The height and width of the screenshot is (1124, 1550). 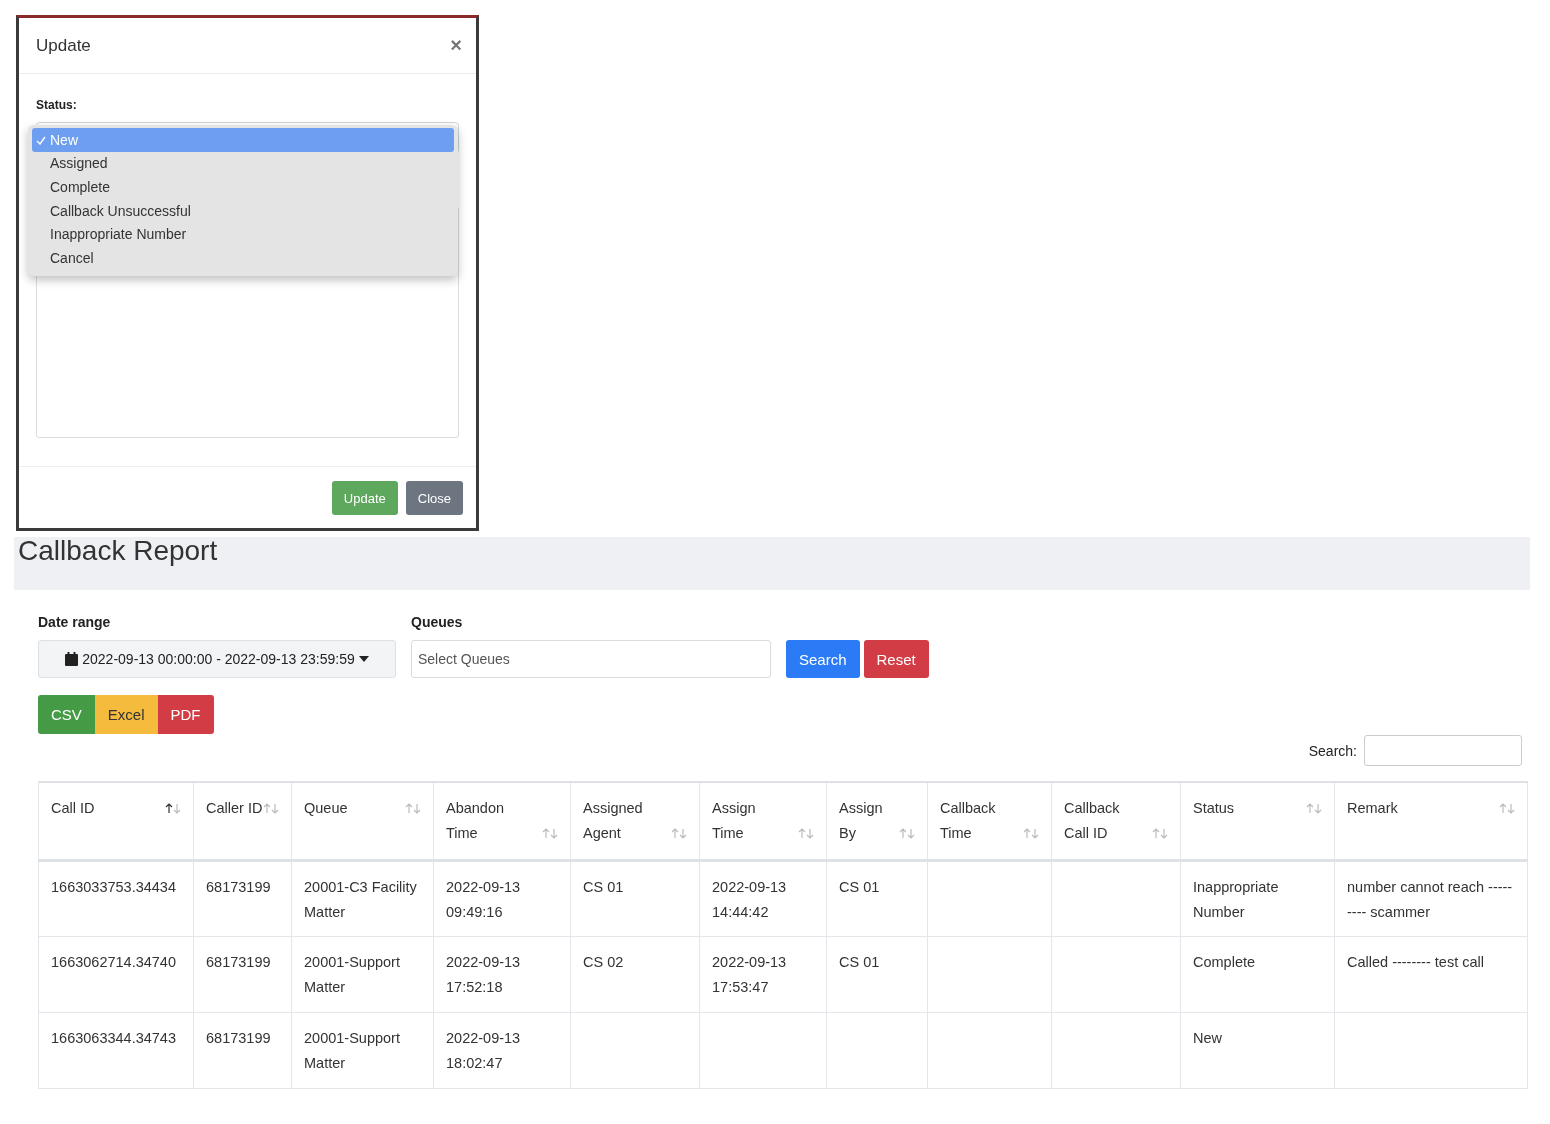 What do you see at coordinates (1443, 750) in the screenshot?
I see `table-search-field` at bounding box center [1443, 750].